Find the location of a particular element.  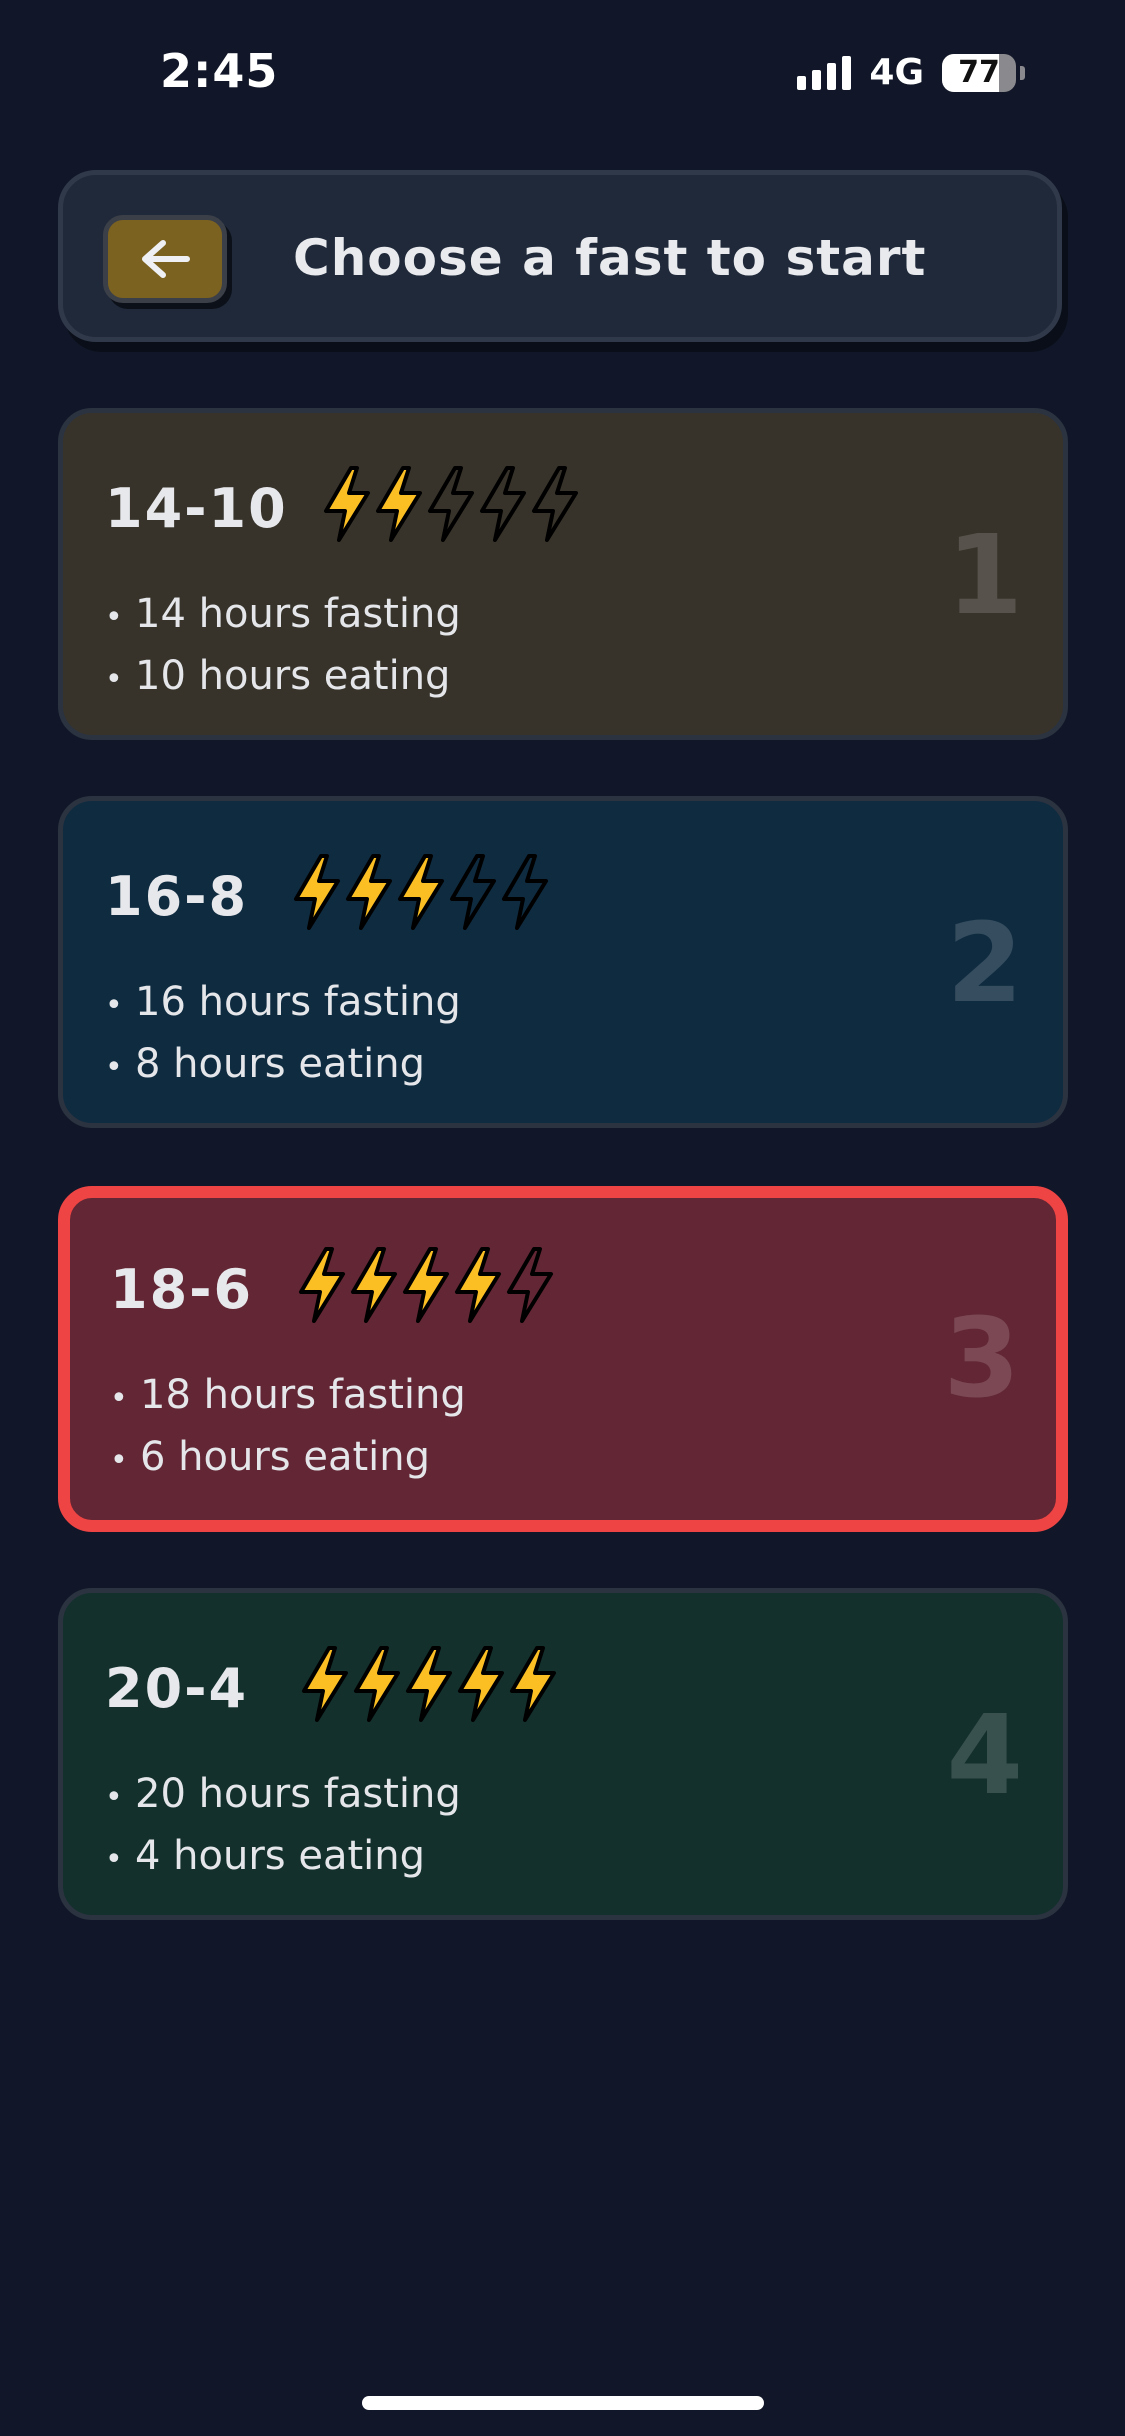

battery-icon: 77 is located at coordinates (979, 72).